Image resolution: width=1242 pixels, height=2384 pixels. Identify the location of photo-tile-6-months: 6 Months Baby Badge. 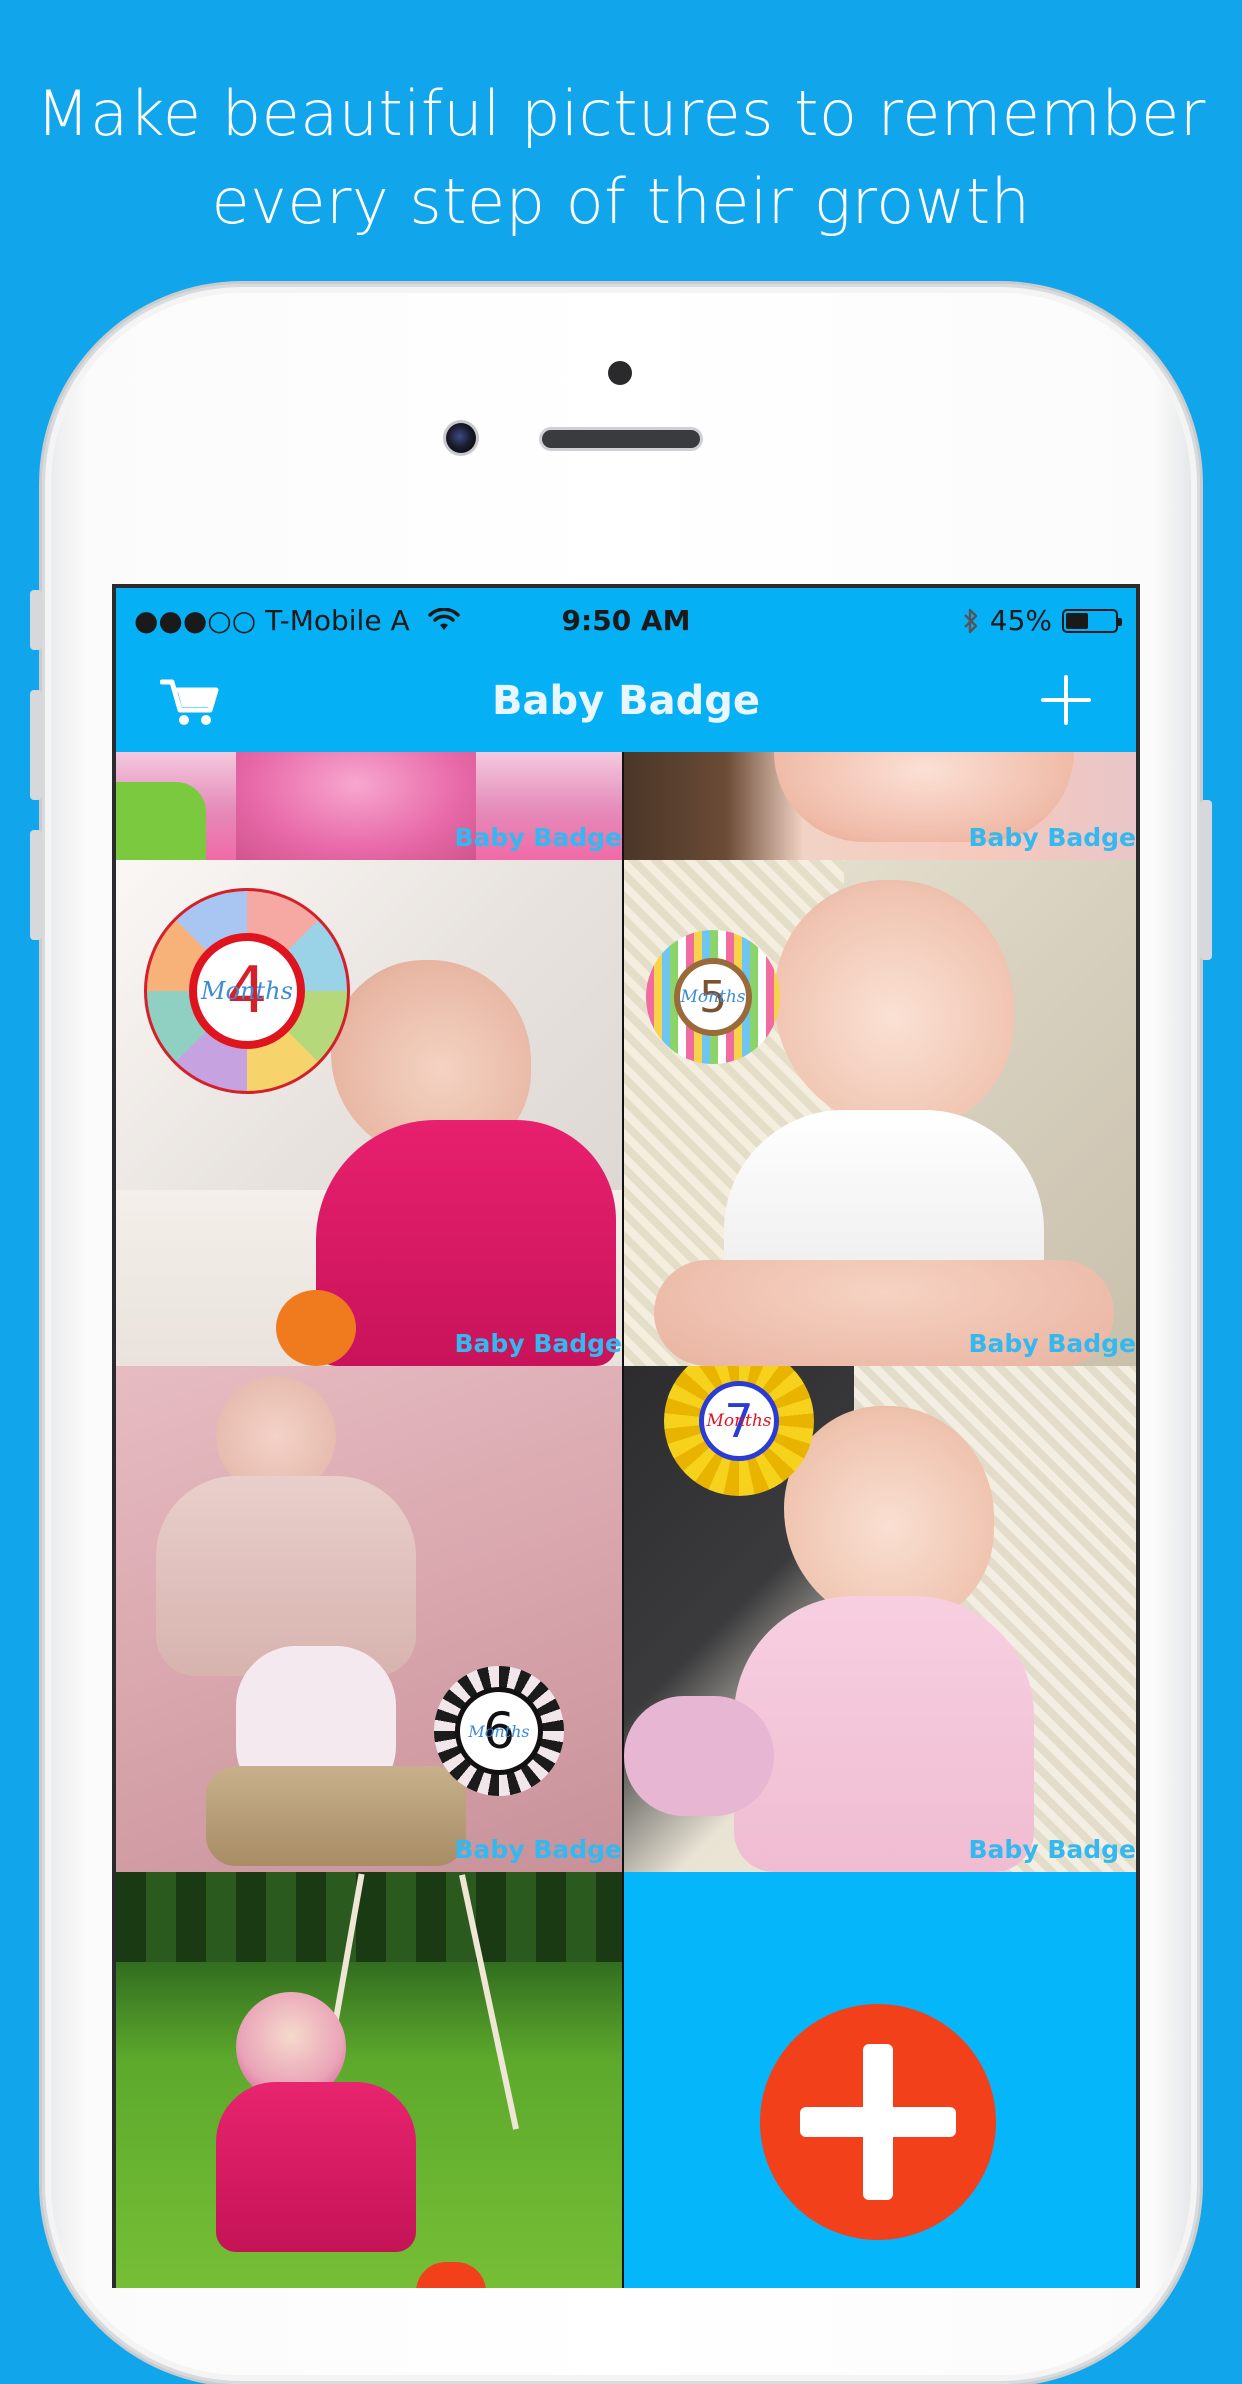
(369, 1619).